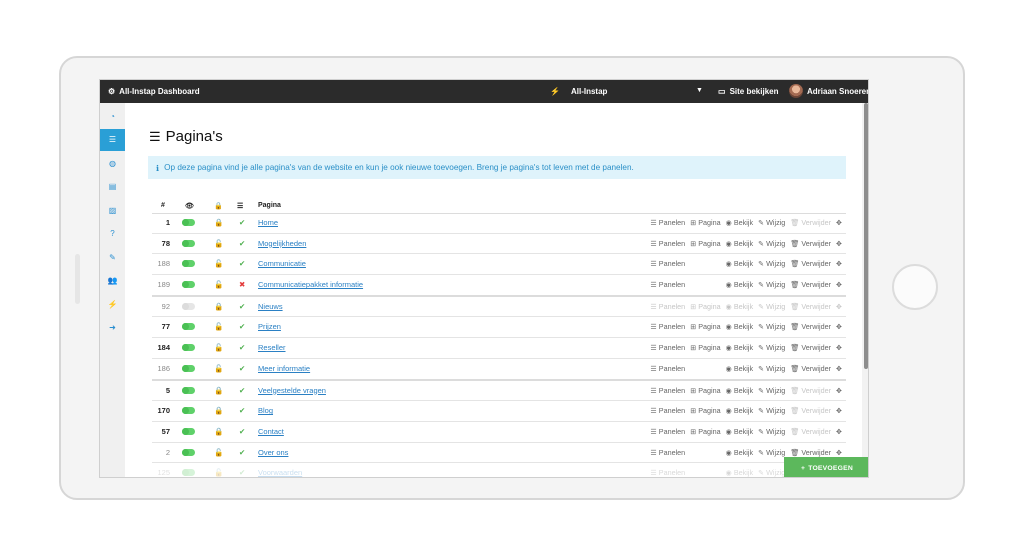  I want to click on page-link: Nieuws, so click(270, 306).